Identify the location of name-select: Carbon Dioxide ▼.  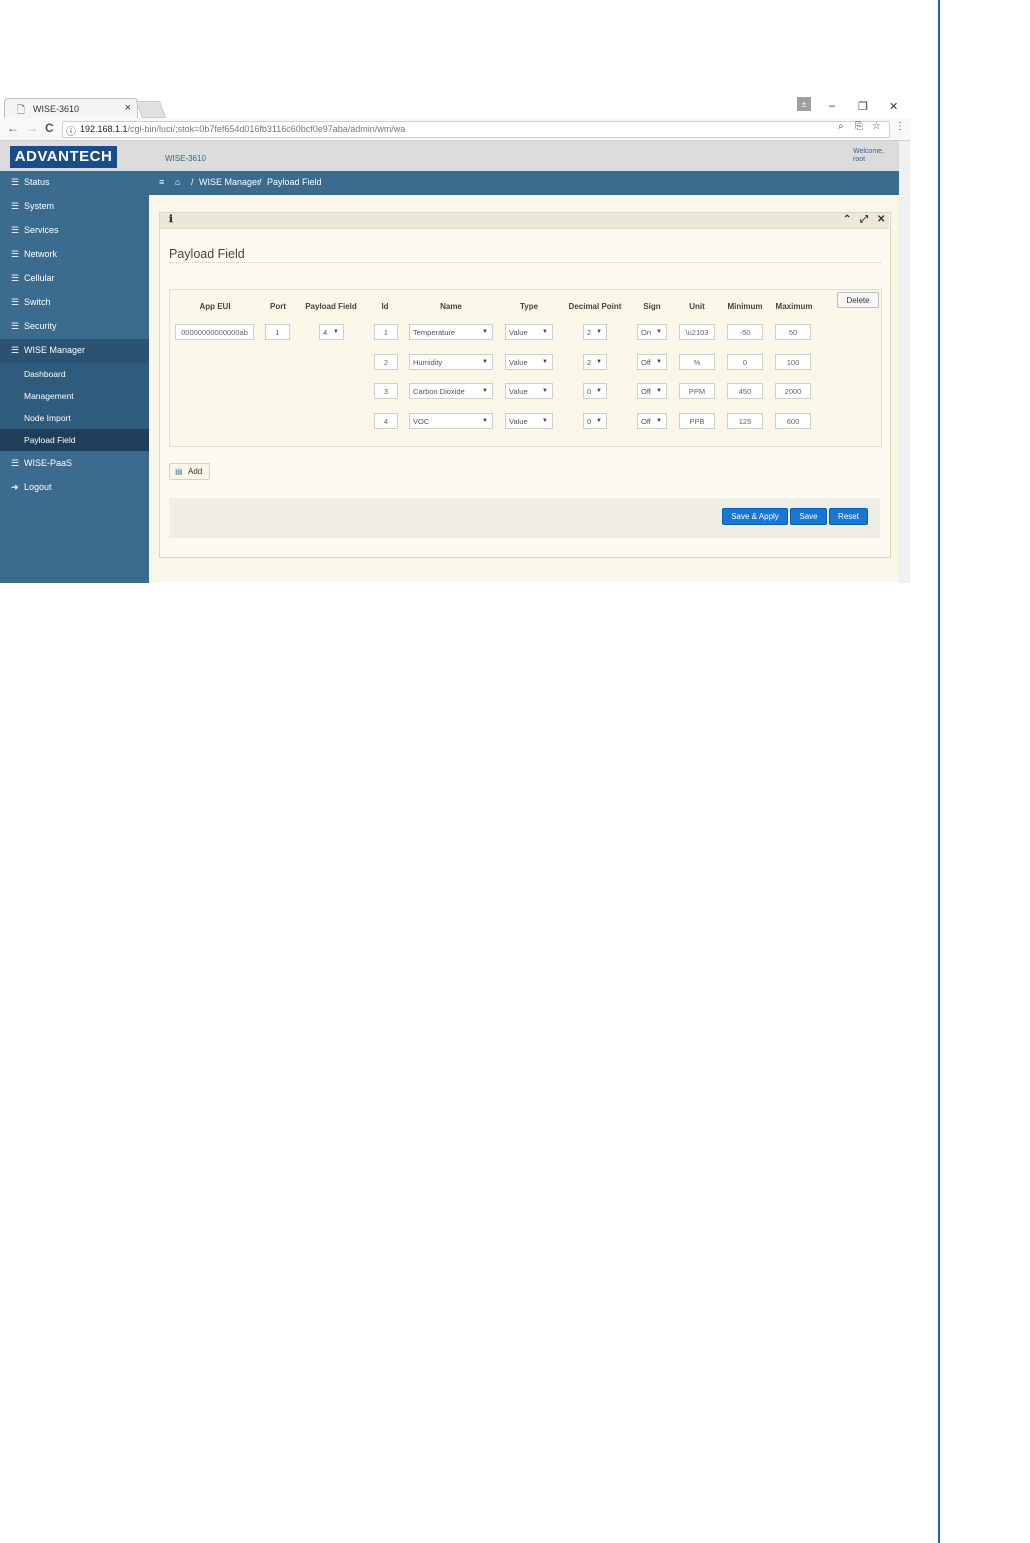
(451, 391).